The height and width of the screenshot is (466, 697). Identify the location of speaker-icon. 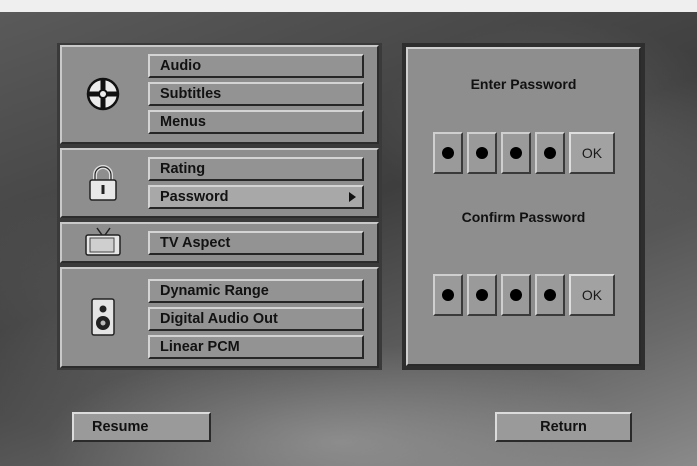
(103, 317).